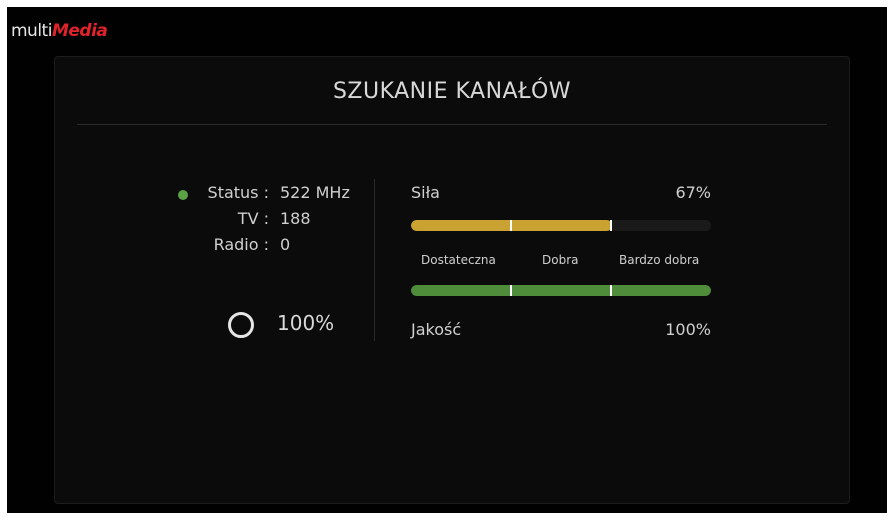 The height and width of the screenshot is (518, 893). Describe the element at coordinates (560, 260) in the screenshot. I see `scale-label-good: Dobra` at that location.